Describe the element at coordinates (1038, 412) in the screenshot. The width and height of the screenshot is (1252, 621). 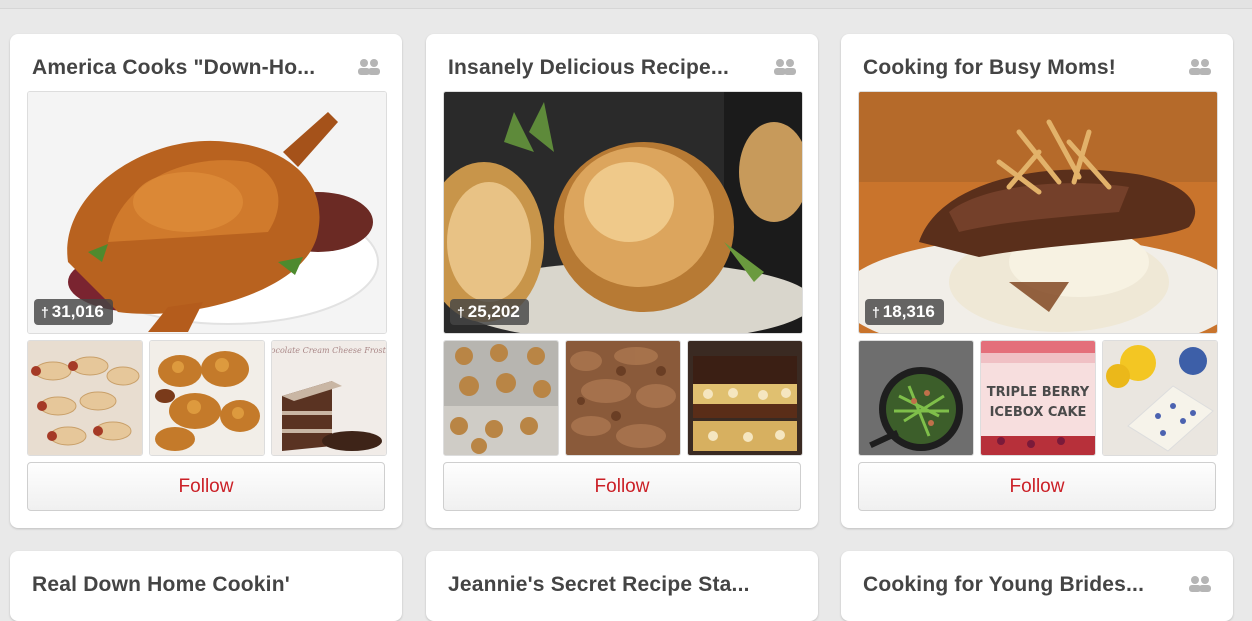
I see `svg-text: ICEBOX CAKE` at that location.